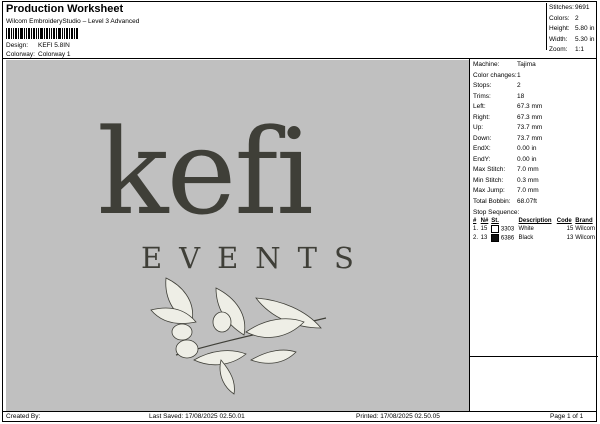  I want to click on table-header-row: # N# St. Description Code Brand, so click(535, 221).